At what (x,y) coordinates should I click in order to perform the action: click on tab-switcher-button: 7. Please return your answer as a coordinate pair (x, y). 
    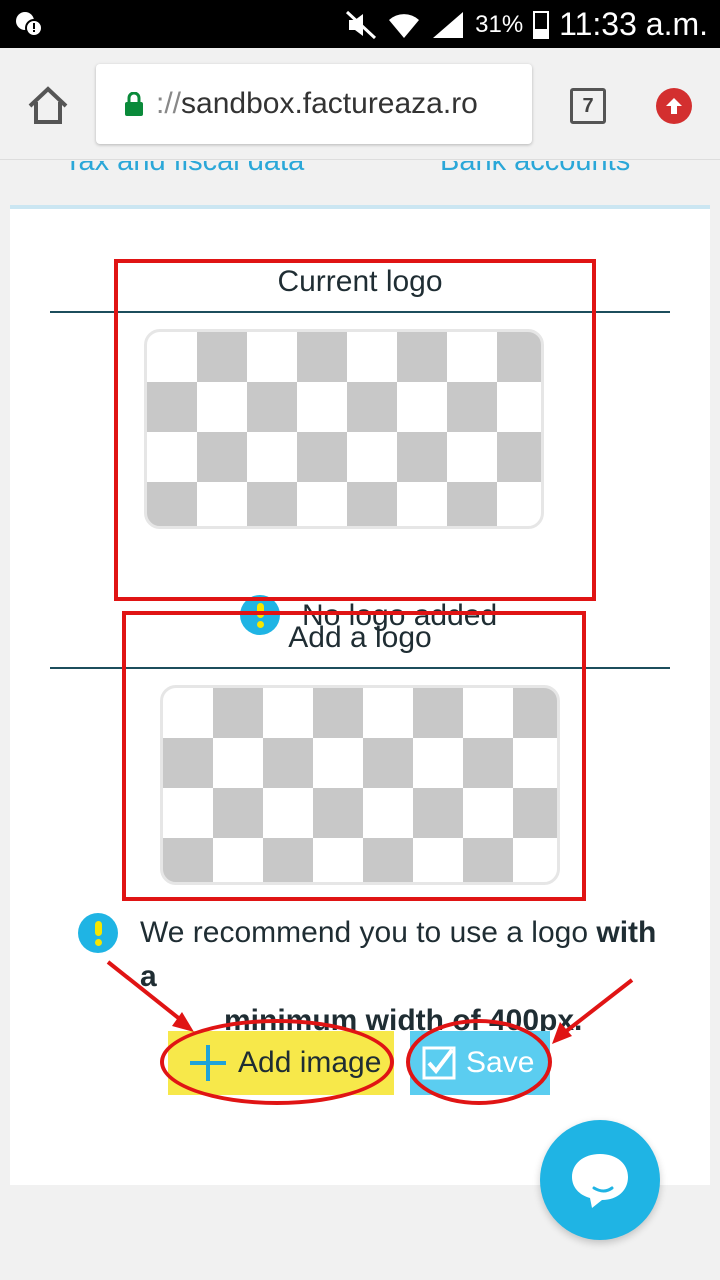
    Looking at the image, I should click on (588, 106).